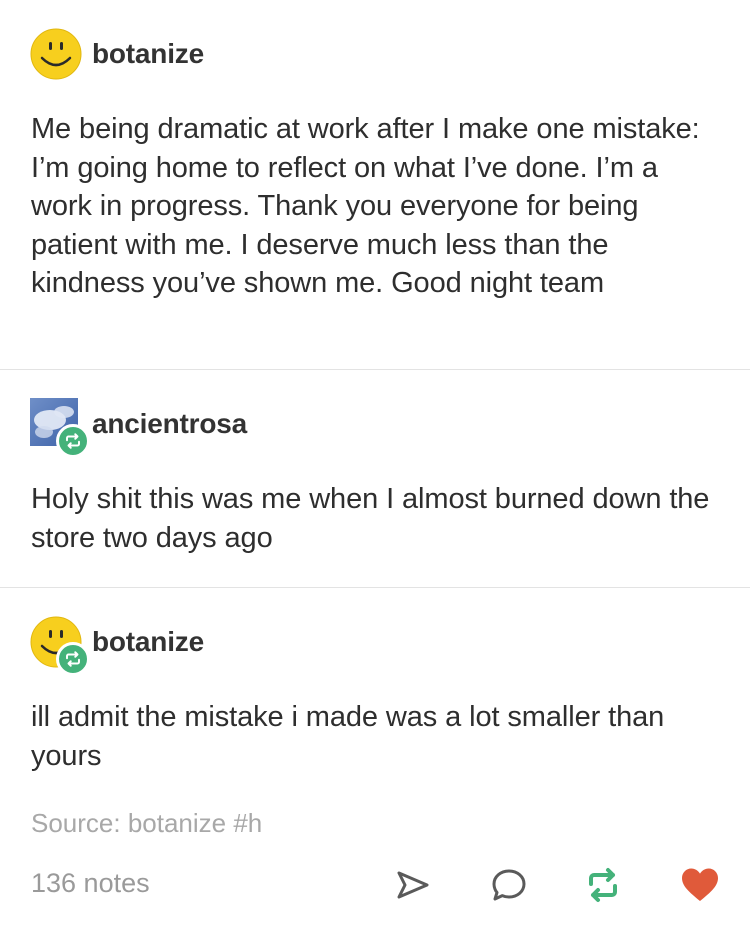 This screenshot has height=940, width=750. I want to click on post-source-link: Source: botanize #h, so click(146, 823).